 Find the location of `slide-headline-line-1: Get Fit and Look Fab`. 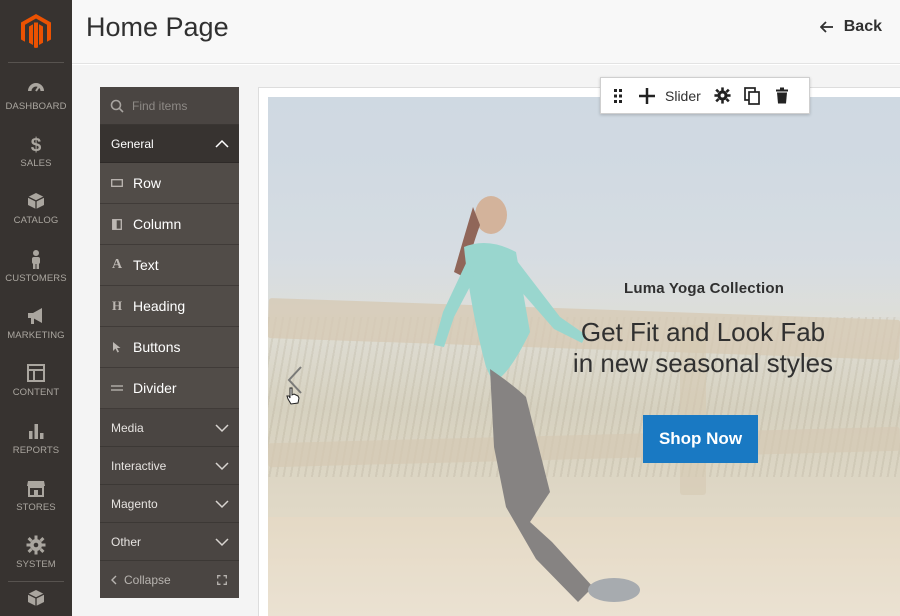

slide-headline-line-1: Get Fit and Look Fab is located at coordinates (703, 332).